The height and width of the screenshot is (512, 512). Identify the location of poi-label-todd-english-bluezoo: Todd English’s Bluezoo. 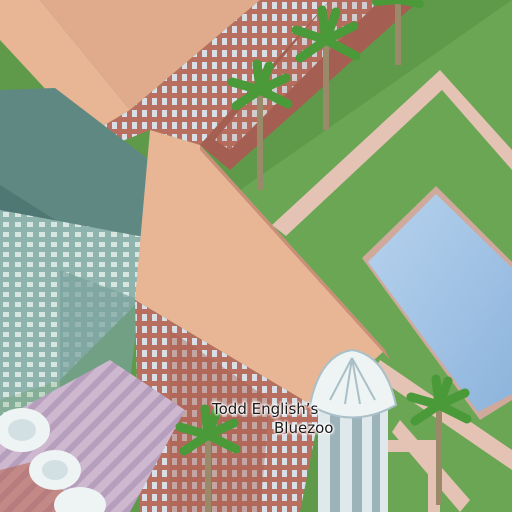
(272, 419).